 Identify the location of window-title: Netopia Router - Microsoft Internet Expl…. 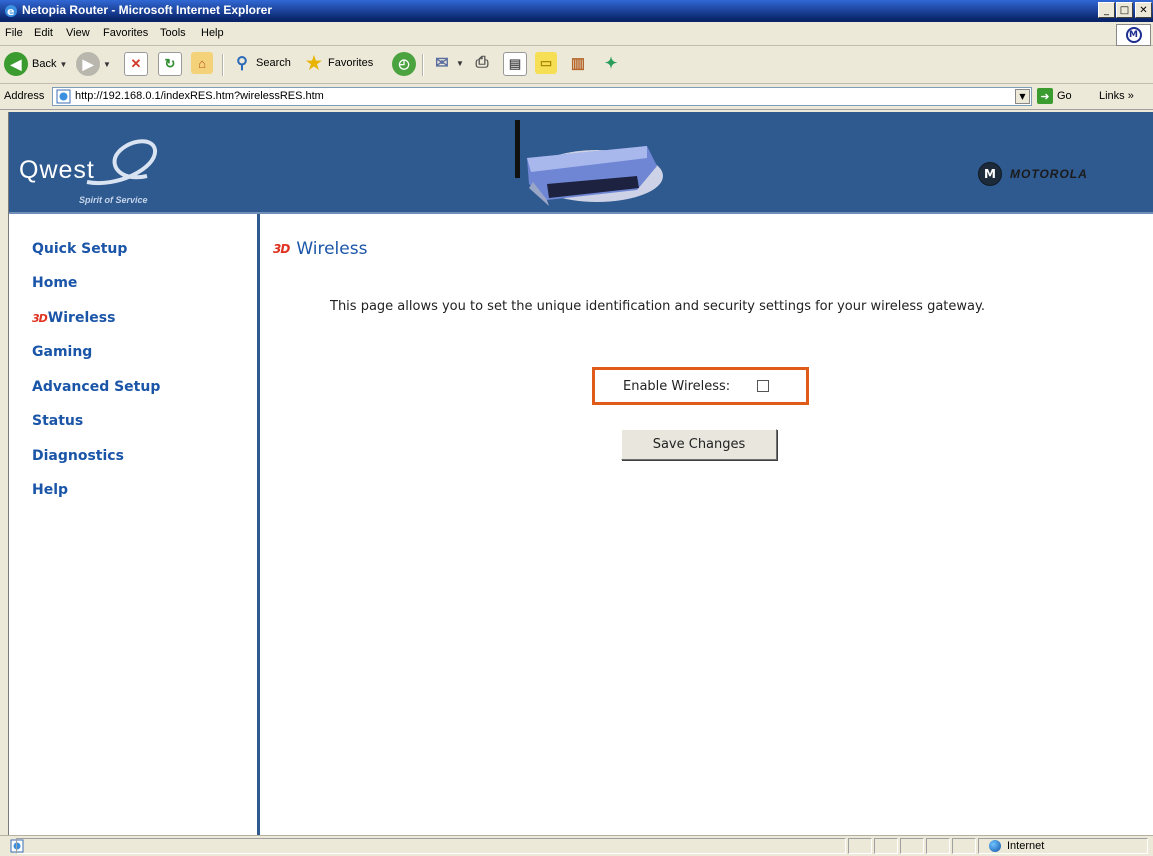
(147, 10).